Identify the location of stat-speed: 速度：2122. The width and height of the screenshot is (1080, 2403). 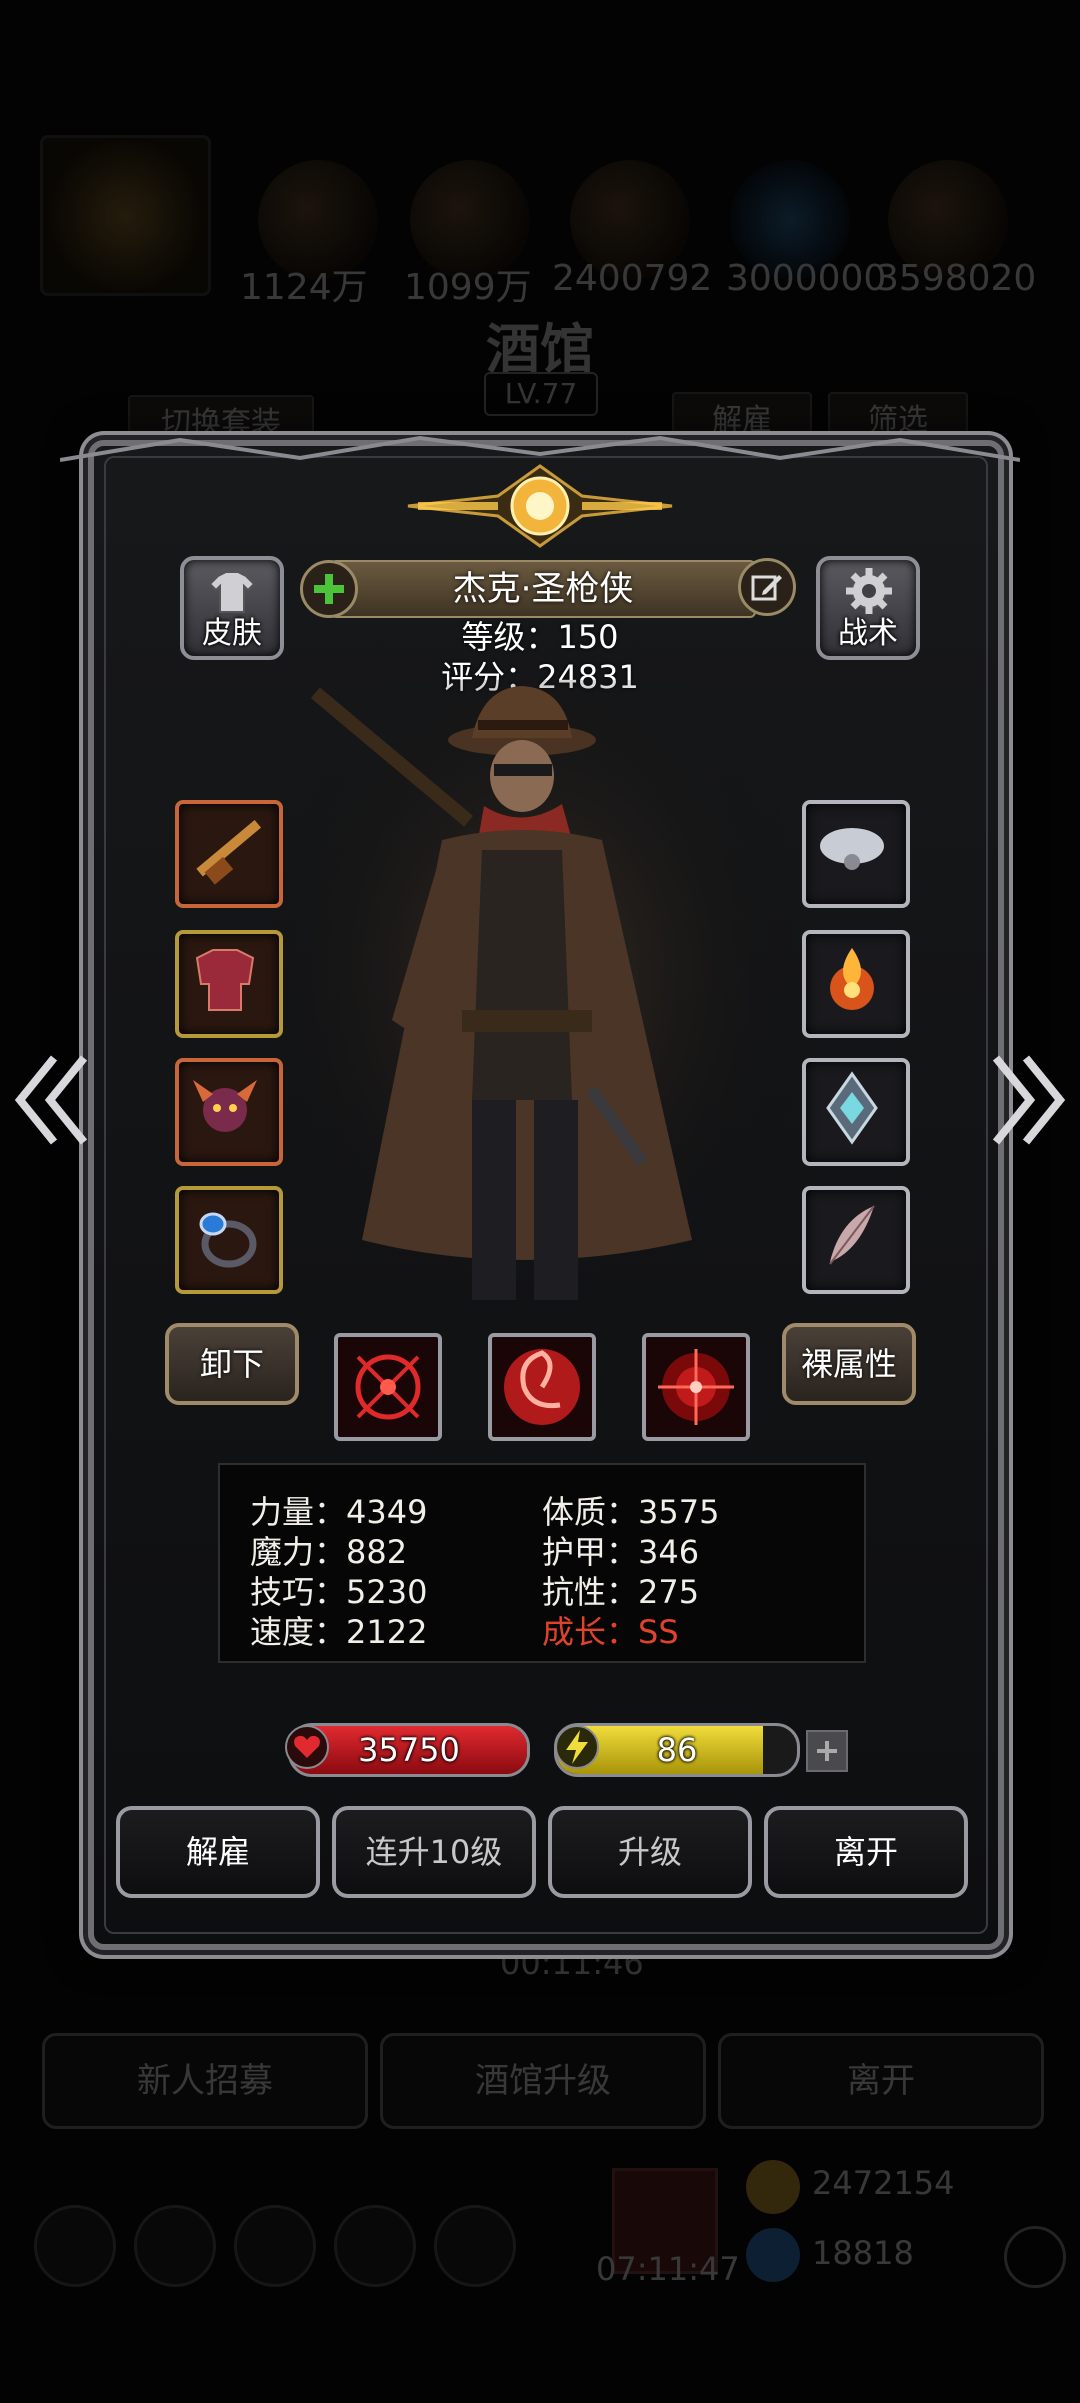
(339, 1632).